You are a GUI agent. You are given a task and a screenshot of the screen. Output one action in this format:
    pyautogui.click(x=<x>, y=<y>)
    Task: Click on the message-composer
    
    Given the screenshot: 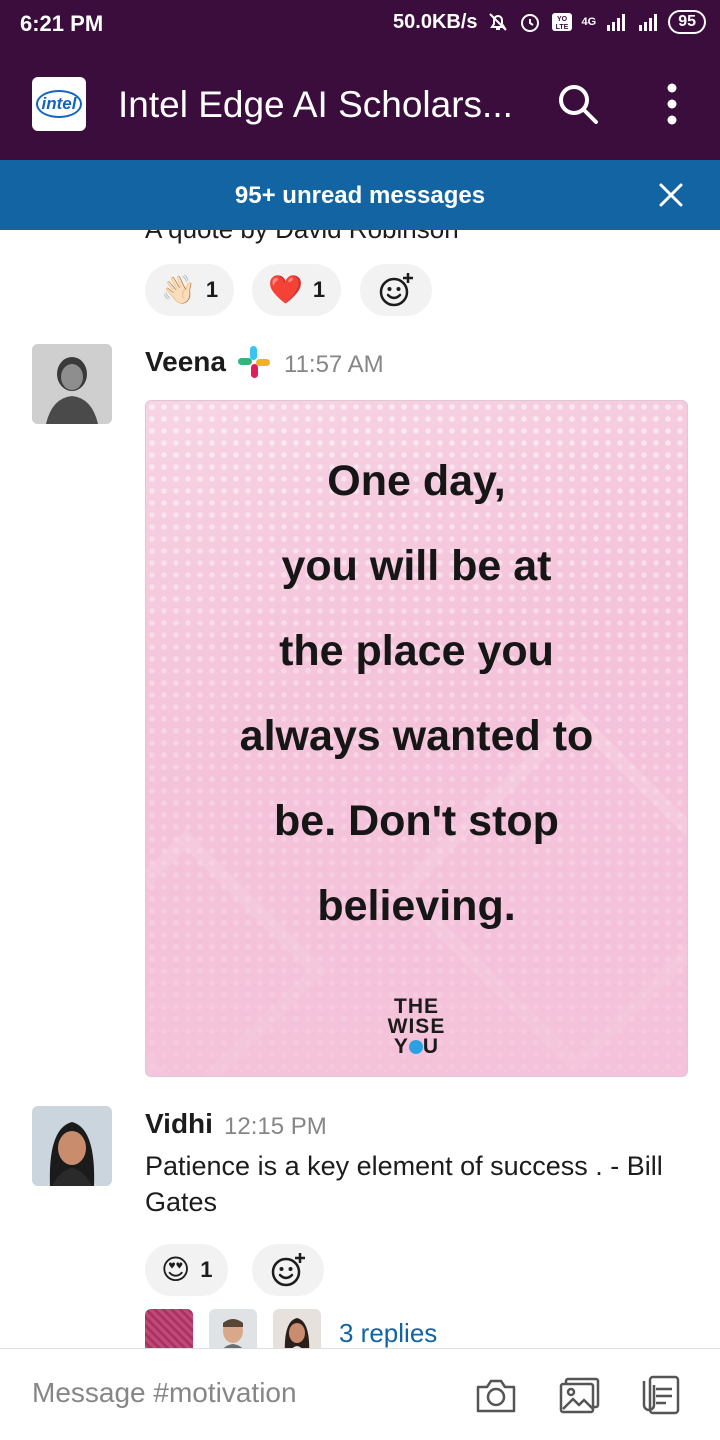 What is the action you would take?
    pyautogui.click(x=360, y=1394)
    